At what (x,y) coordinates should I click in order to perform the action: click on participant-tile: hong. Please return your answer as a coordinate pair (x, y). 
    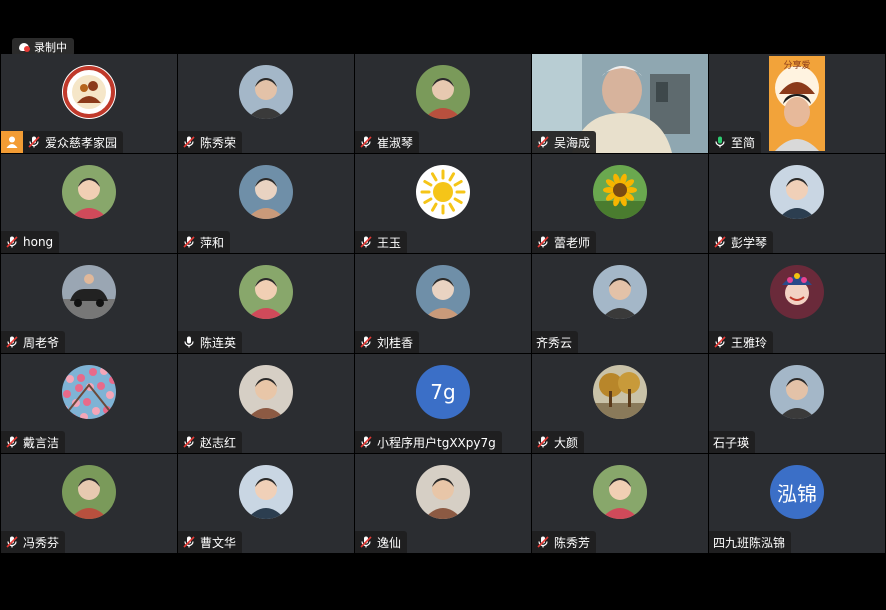
    Looking at the image, I should click on (89, 203).